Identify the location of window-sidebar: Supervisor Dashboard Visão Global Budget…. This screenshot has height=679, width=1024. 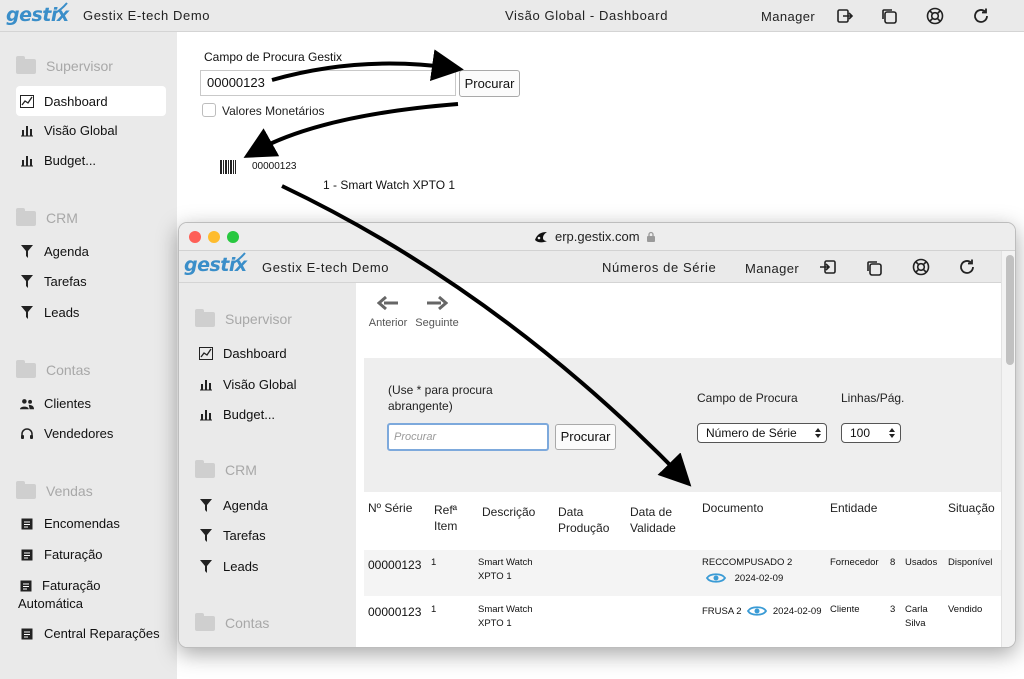
(267, 465).